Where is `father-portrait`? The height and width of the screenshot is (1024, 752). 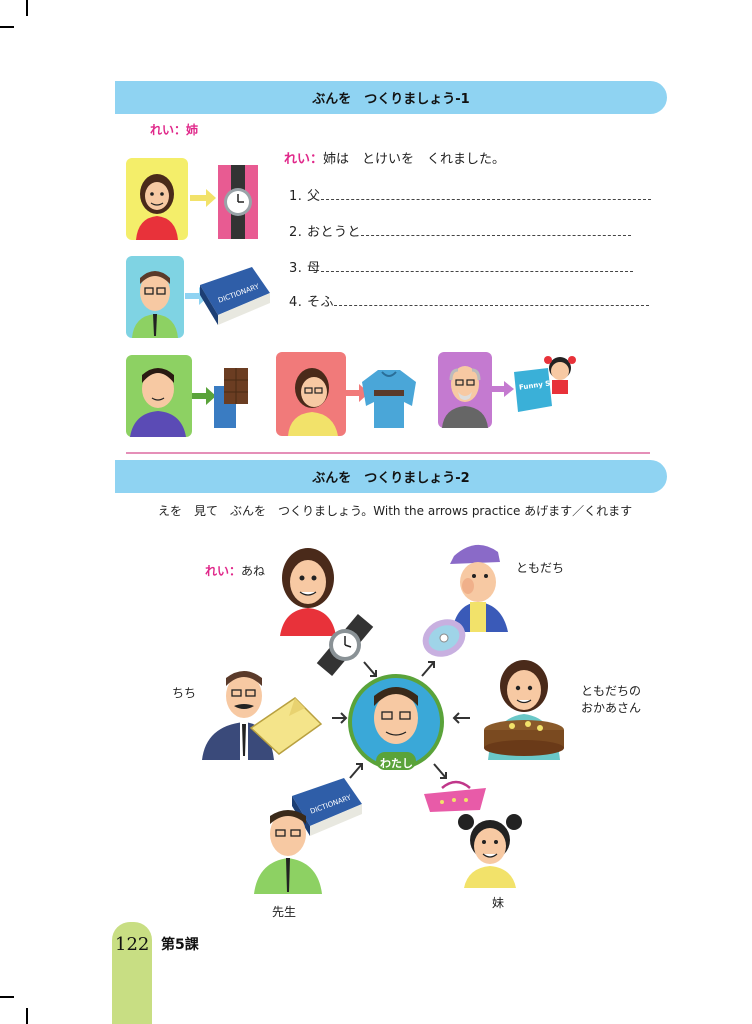 father-portrait is located at coordinates (155, 297).